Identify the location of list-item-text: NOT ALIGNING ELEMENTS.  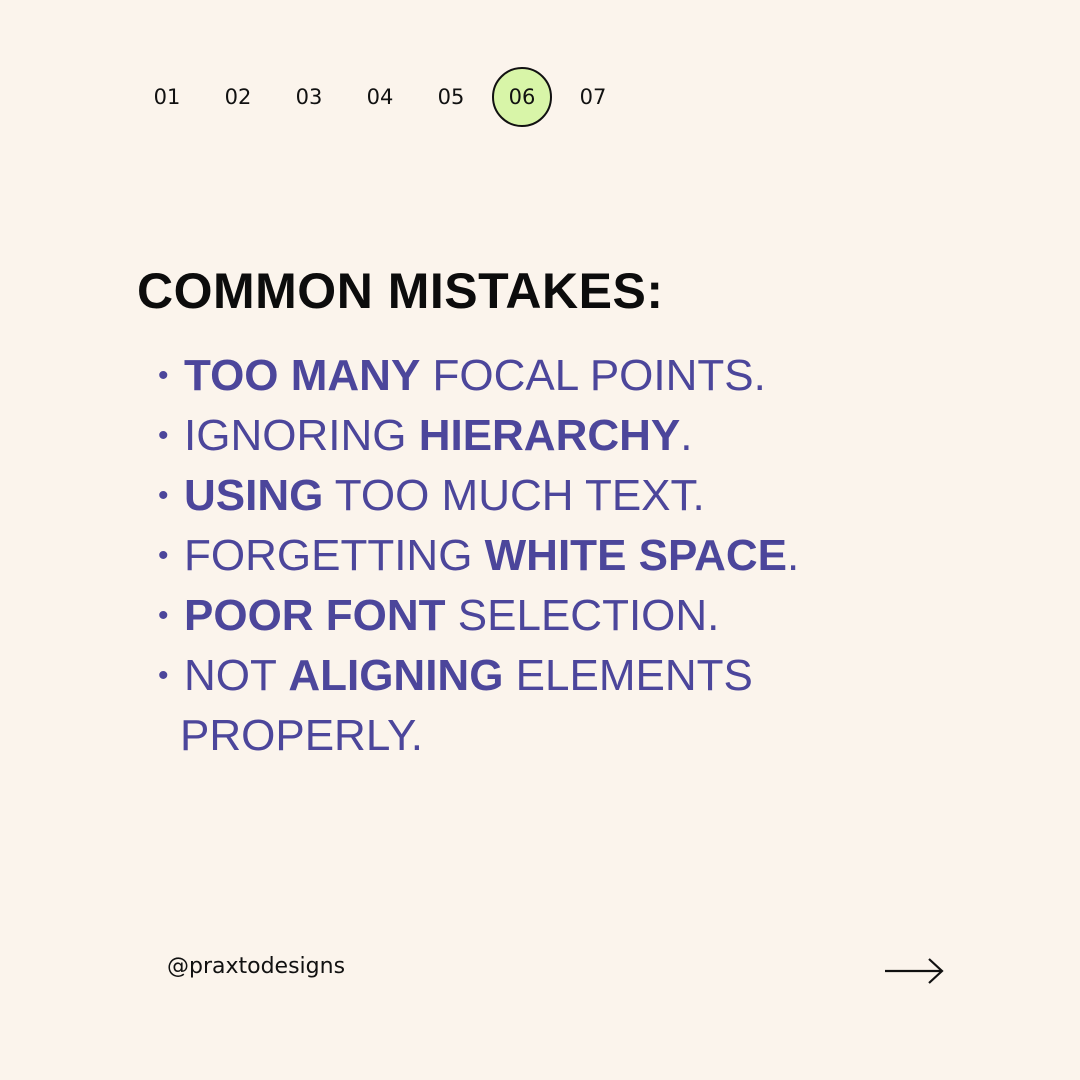
(468, 676).